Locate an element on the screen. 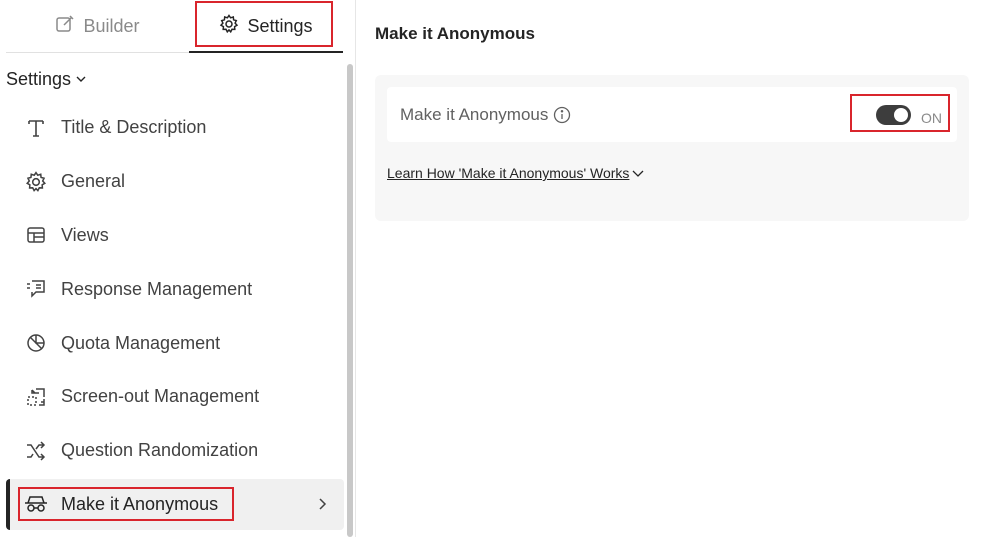 Image resolution: width=991 pixels, height=537 pixels. sidebar-item-label: Response Management is located at coordinates (157, 288).